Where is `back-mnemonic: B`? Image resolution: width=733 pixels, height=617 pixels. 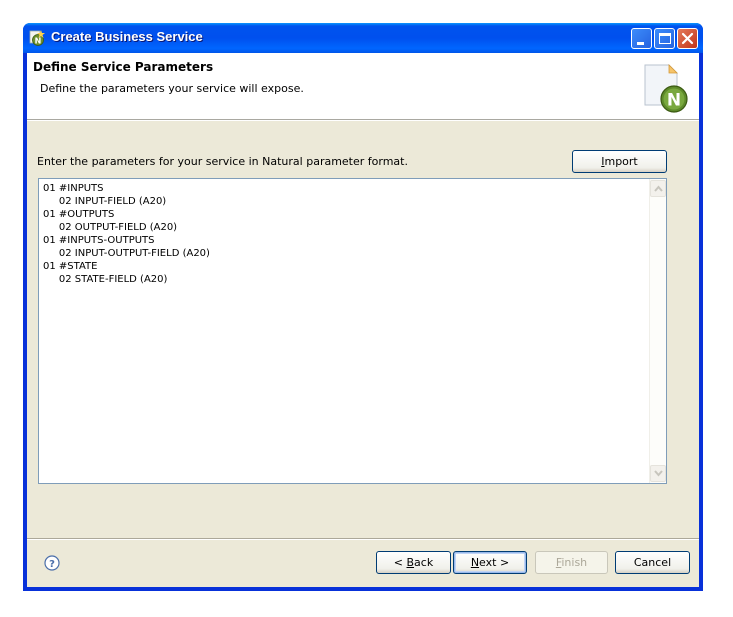 back-mnemonic: B is located at coordinates (410, 562).